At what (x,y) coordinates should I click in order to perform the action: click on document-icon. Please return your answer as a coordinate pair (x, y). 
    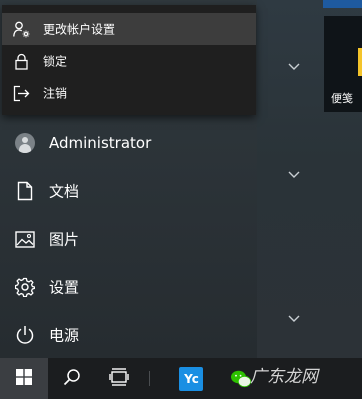
    Looking at the image, I should click on (25, 191).